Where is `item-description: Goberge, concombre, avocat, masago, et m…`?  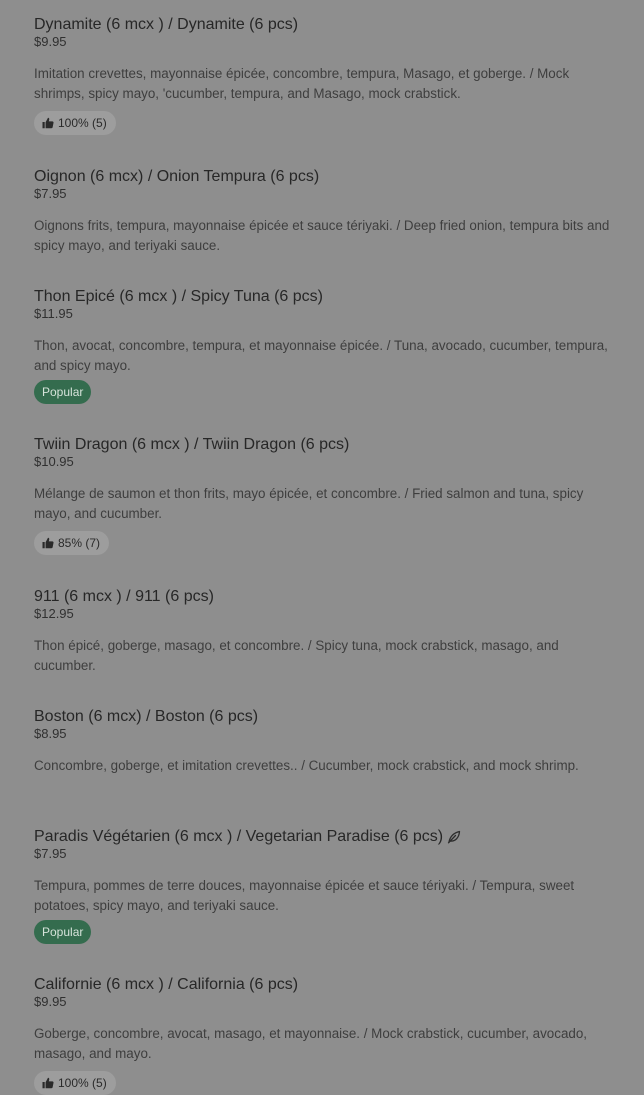 item-description: Goberge, concombre, avocat, masago, et m… is located at coordinates (311, 1043).